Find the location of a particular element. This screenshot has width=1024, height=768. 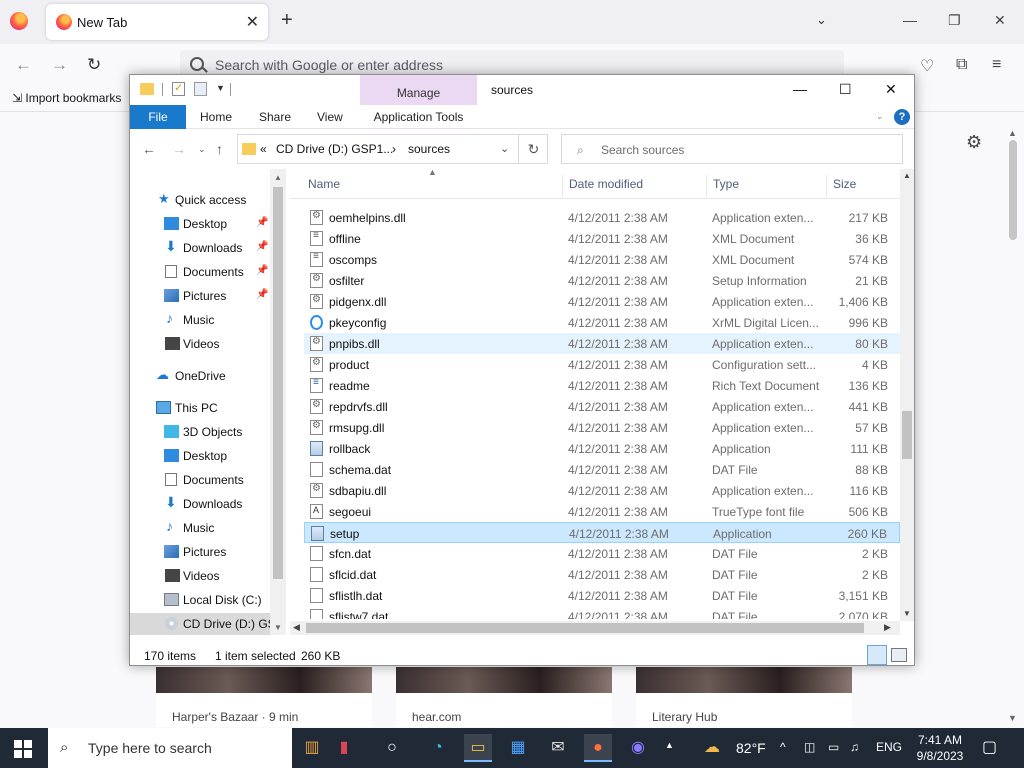

extensions-icon: ⧉ is located at coordinates (961, 65).